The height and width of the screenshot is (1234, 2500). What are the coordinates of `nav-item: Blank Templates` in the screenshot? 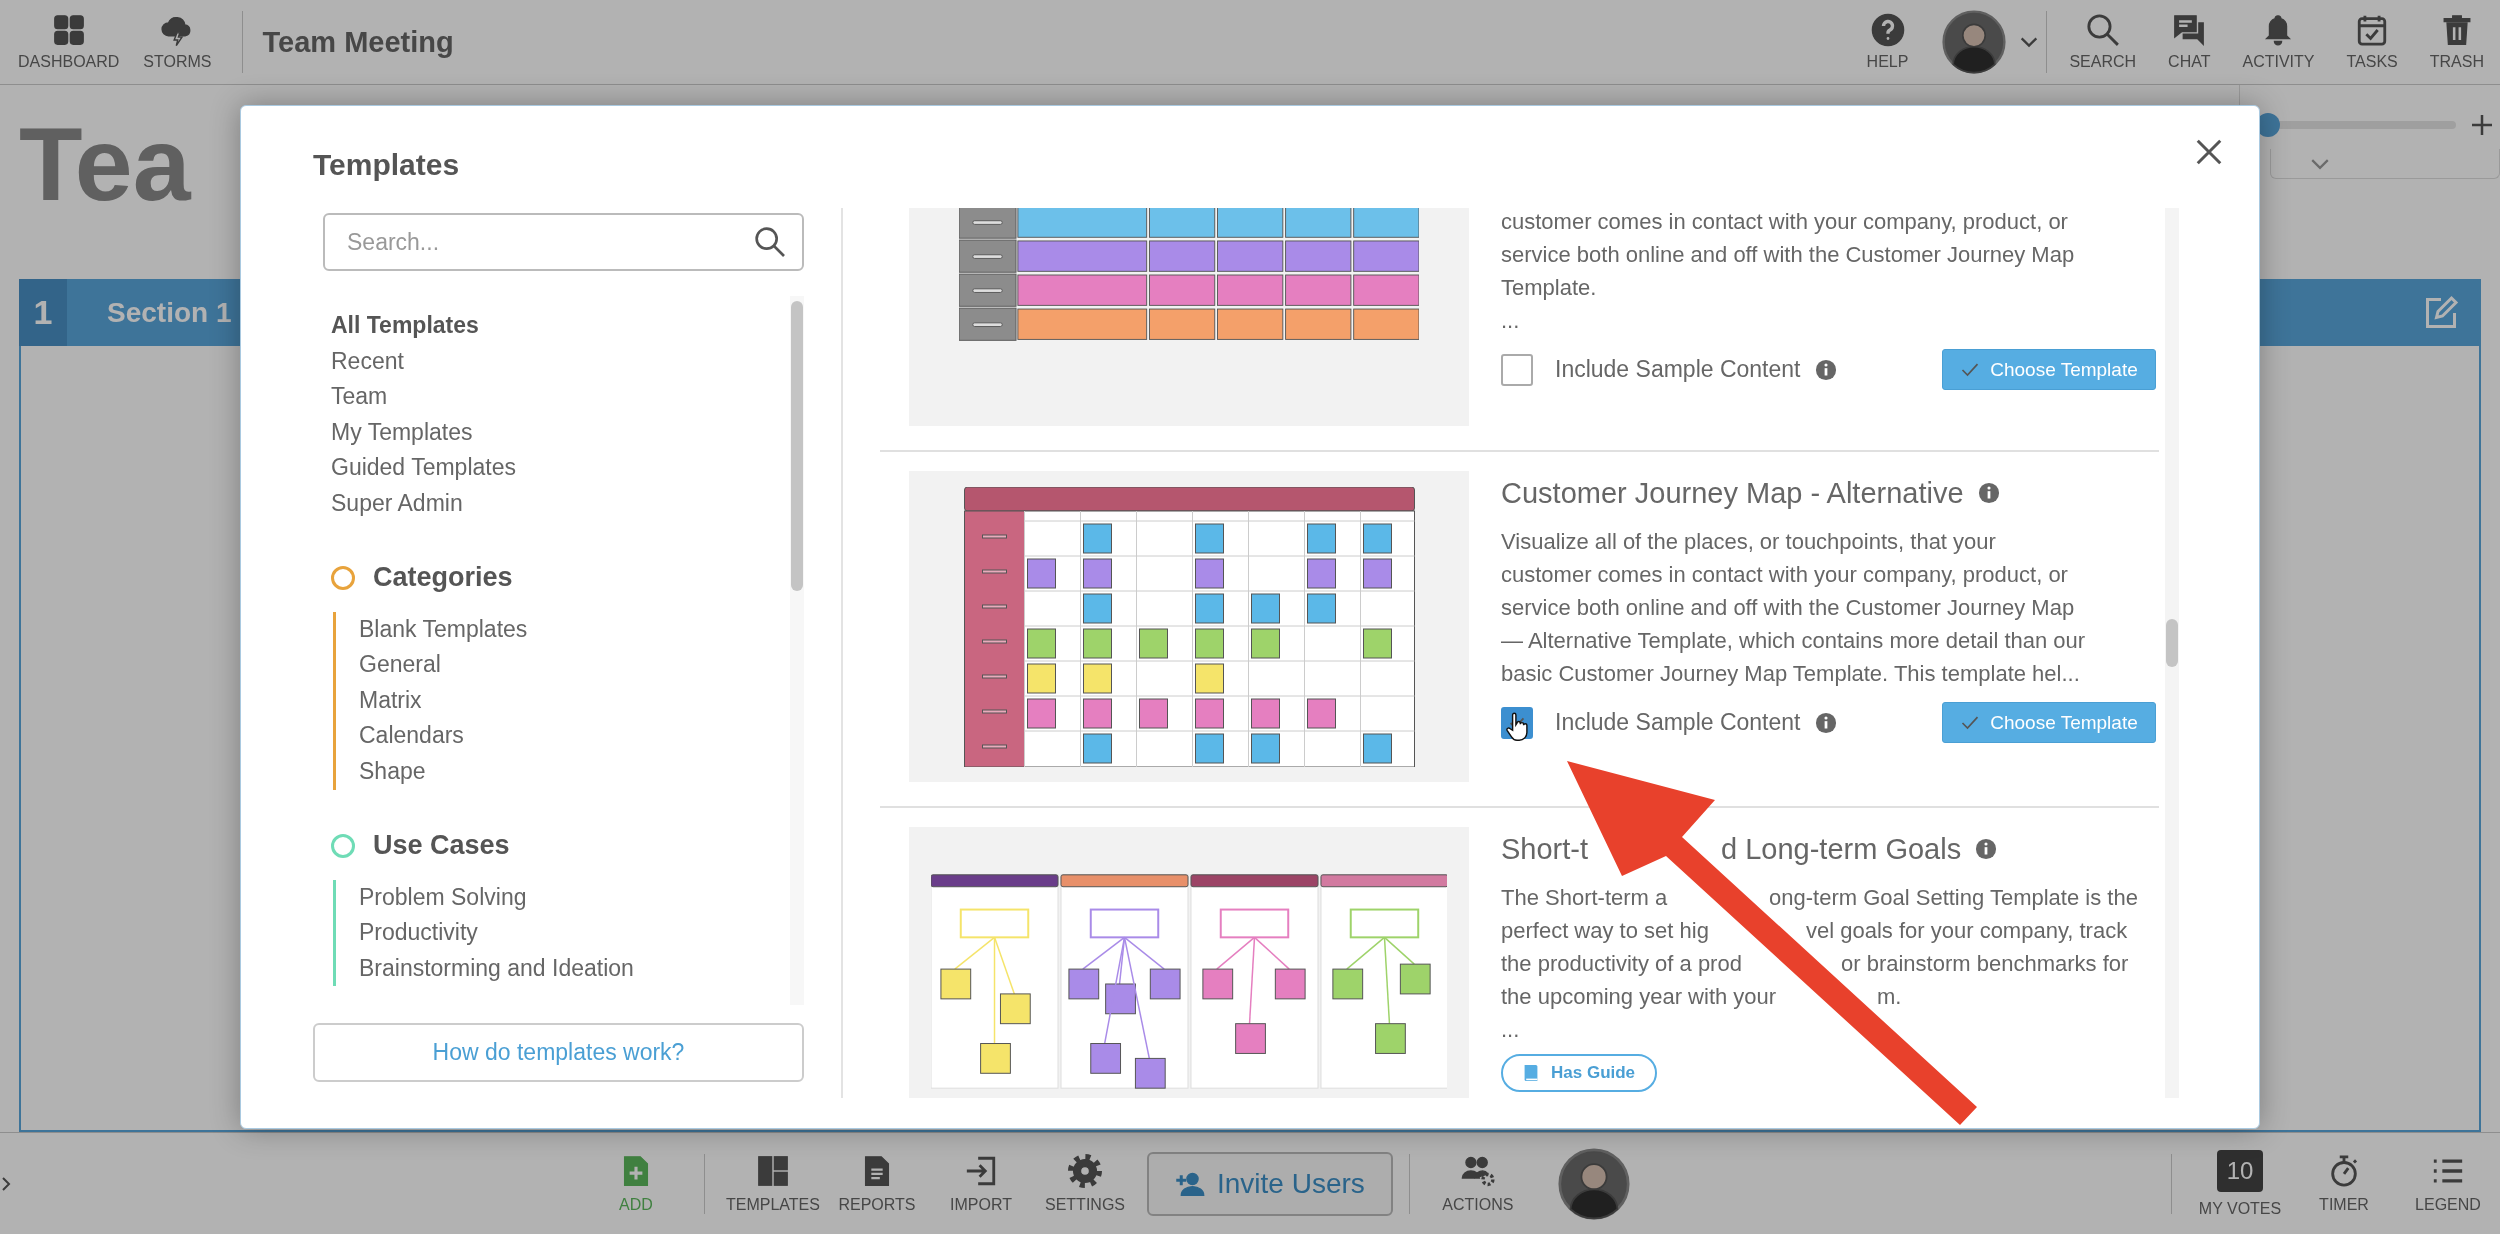 It's located at (574, 629).